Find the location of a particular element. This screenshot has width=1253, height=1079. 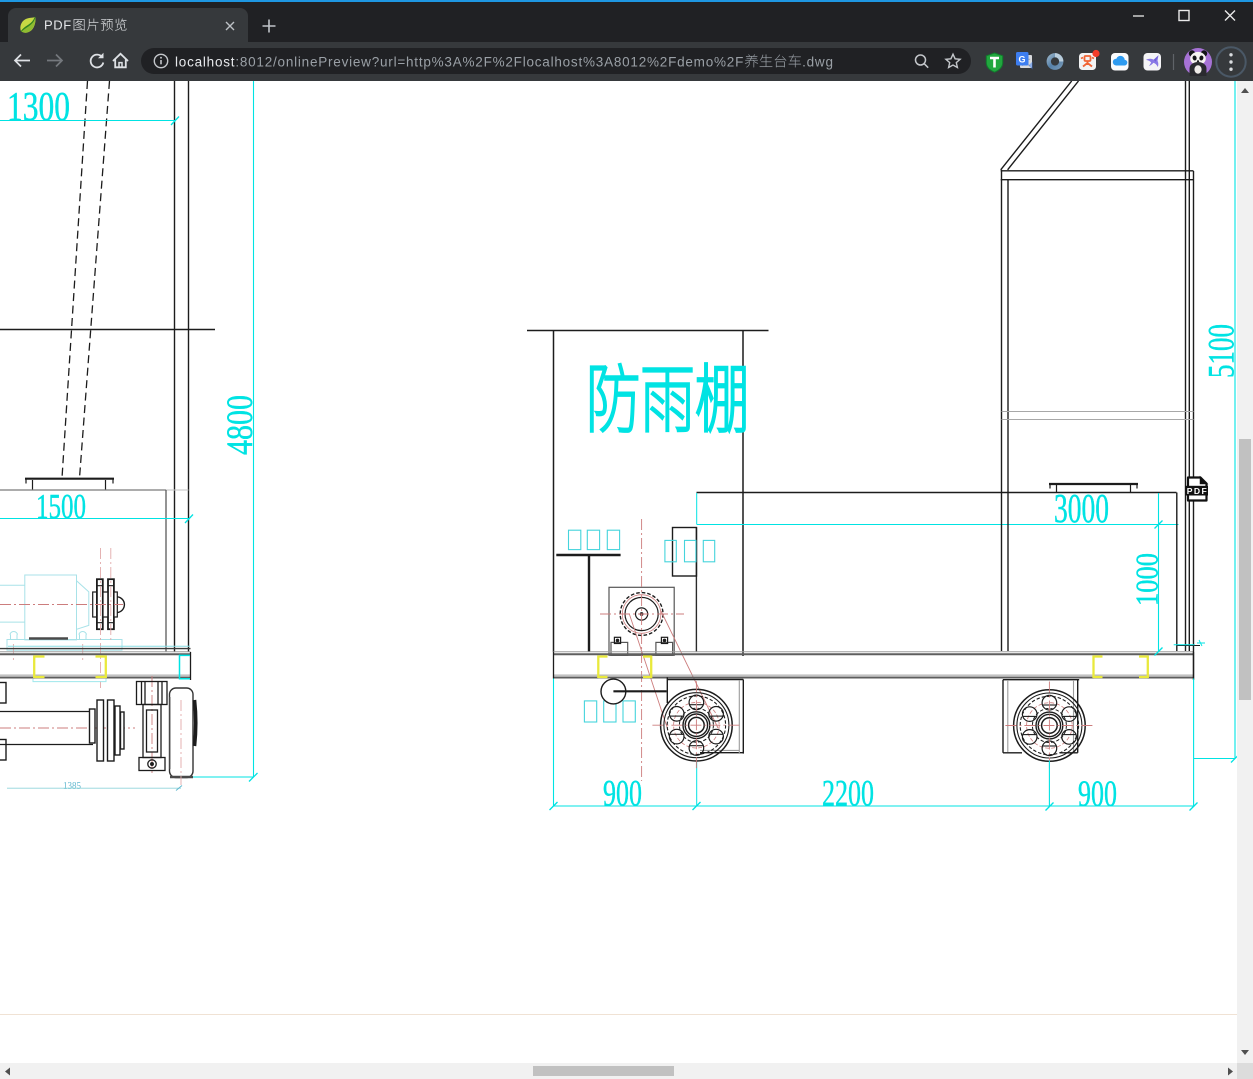

svg-text: G is located at coordinates (1021, 60).